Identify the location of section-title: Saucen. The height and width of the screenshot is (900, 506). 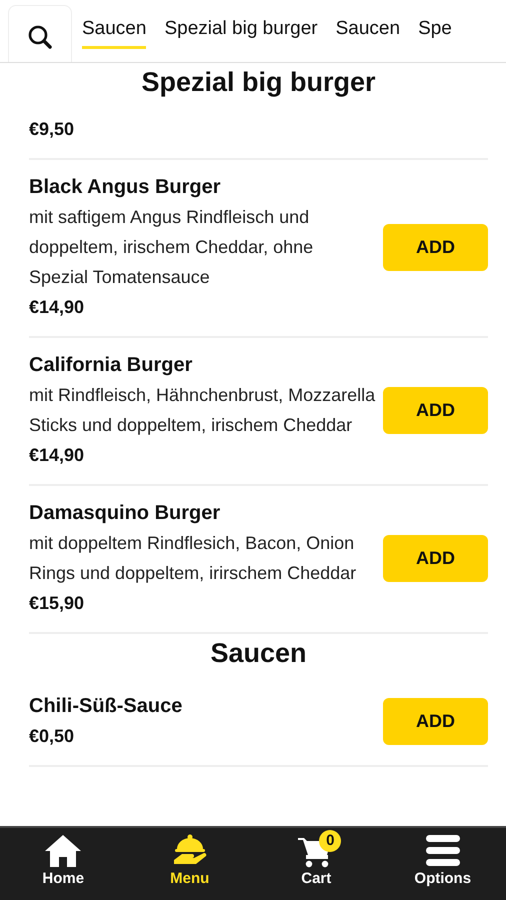
(258, 653).